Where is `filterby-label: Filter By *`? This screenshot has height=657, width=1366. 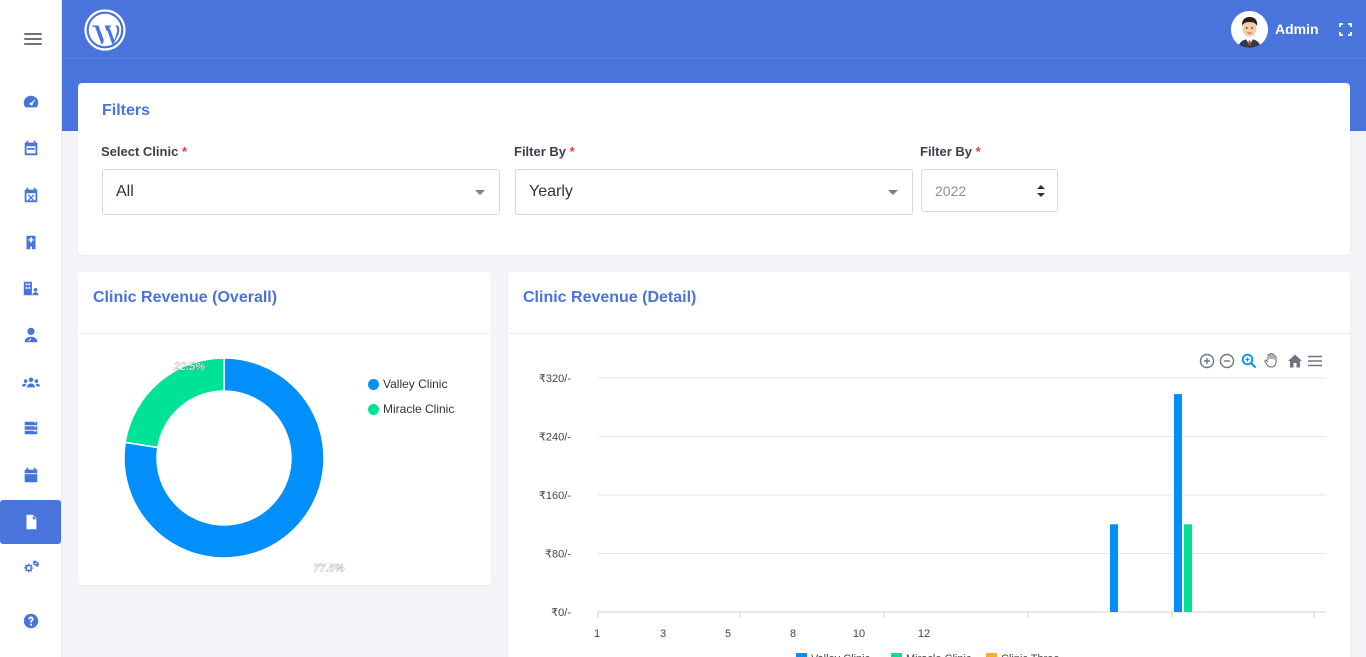
filterby-label: Filter By * is located at coordinates (544, 151).